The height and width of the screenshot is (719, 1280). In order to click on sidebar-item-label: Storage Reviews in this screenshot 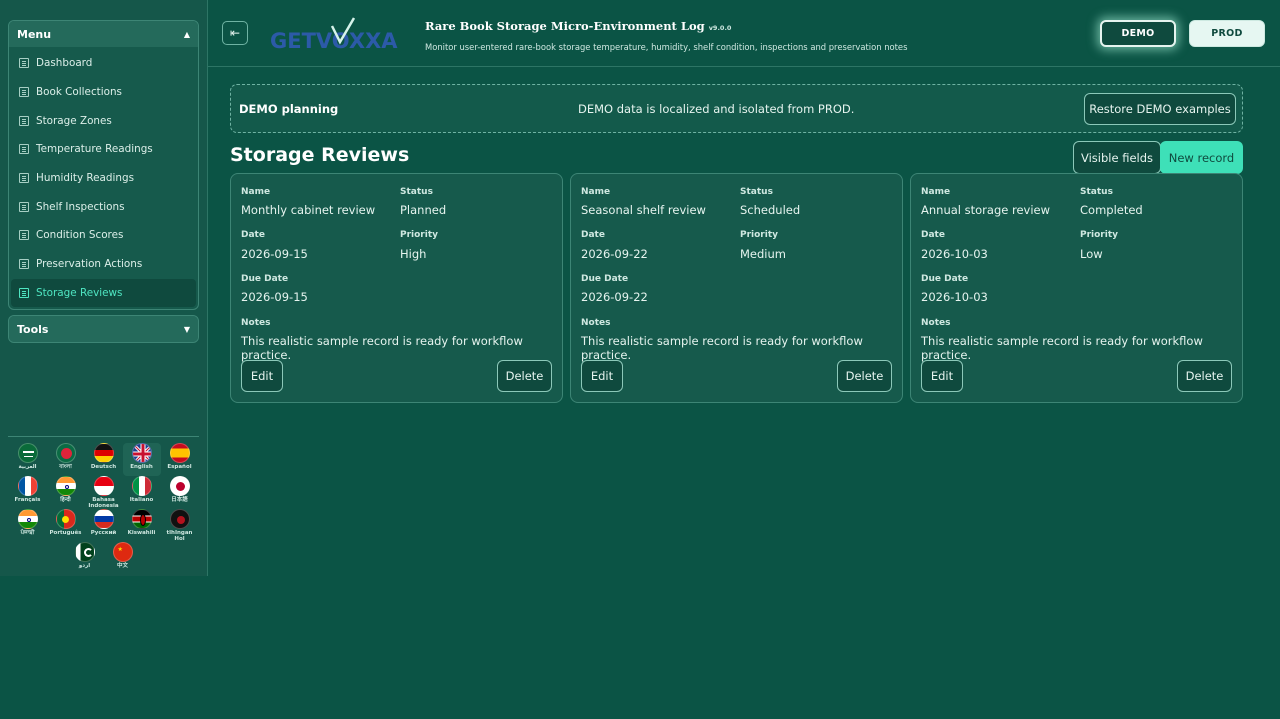, I will do `click(79, 292)`.